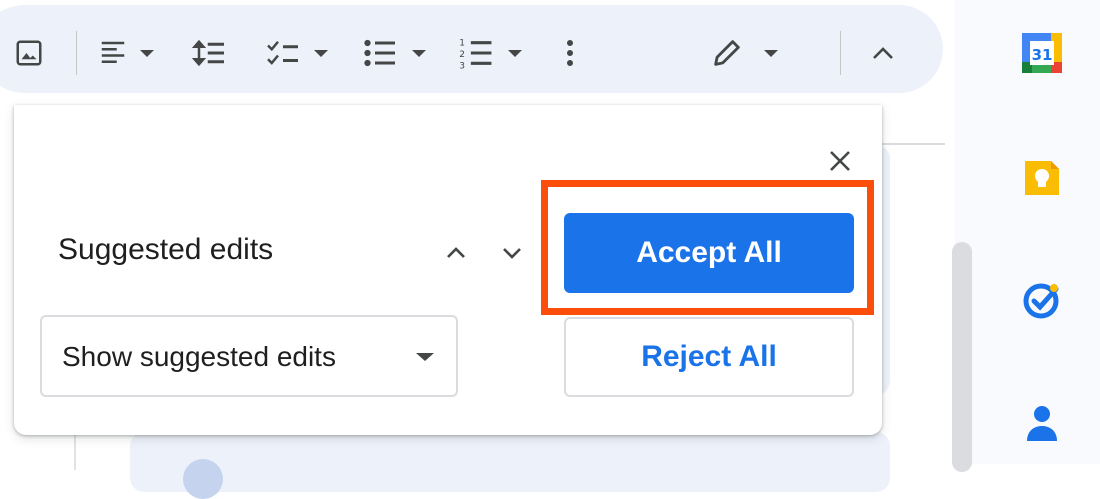 The height and width of the screenshot is (499, 1100). What do you see at coordinates (840, 161) in the screenshot?
I see `close-icon` at bounding box center [840, 161].